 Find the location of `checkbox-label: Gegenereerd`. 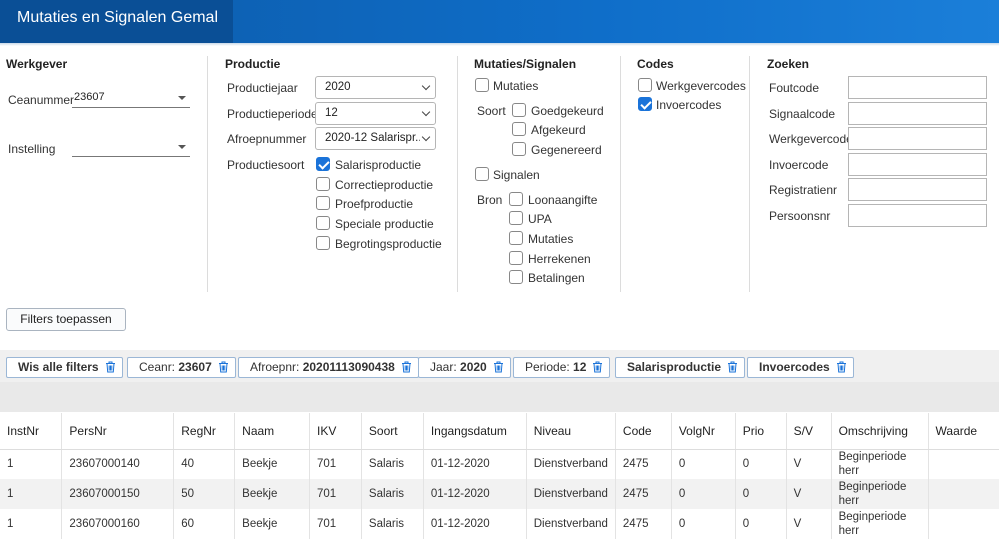

checkbox-label: Gegenereerd is located at coordinates (566, 150).